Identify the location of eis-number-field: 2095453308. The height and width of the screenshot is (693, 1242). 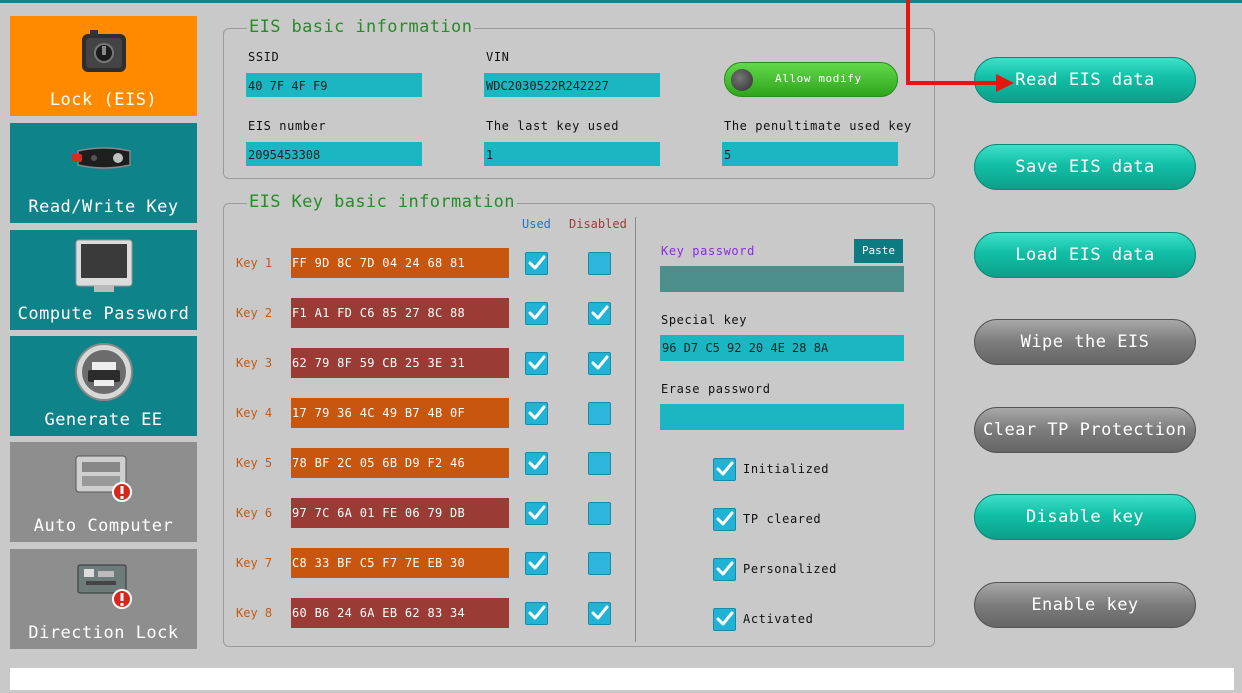
(334, 154).